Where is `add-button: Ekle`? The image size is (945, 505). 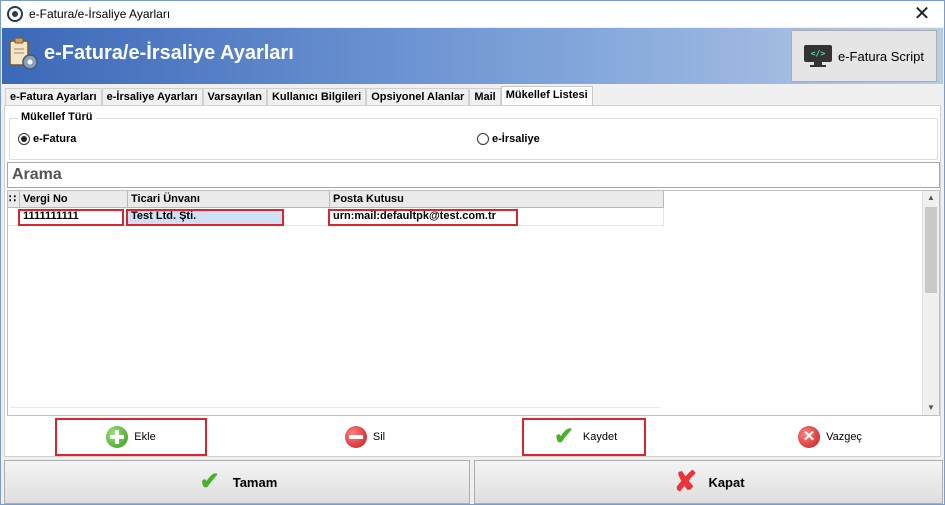
add-button: Ekle is located at coordinates (131, 437).